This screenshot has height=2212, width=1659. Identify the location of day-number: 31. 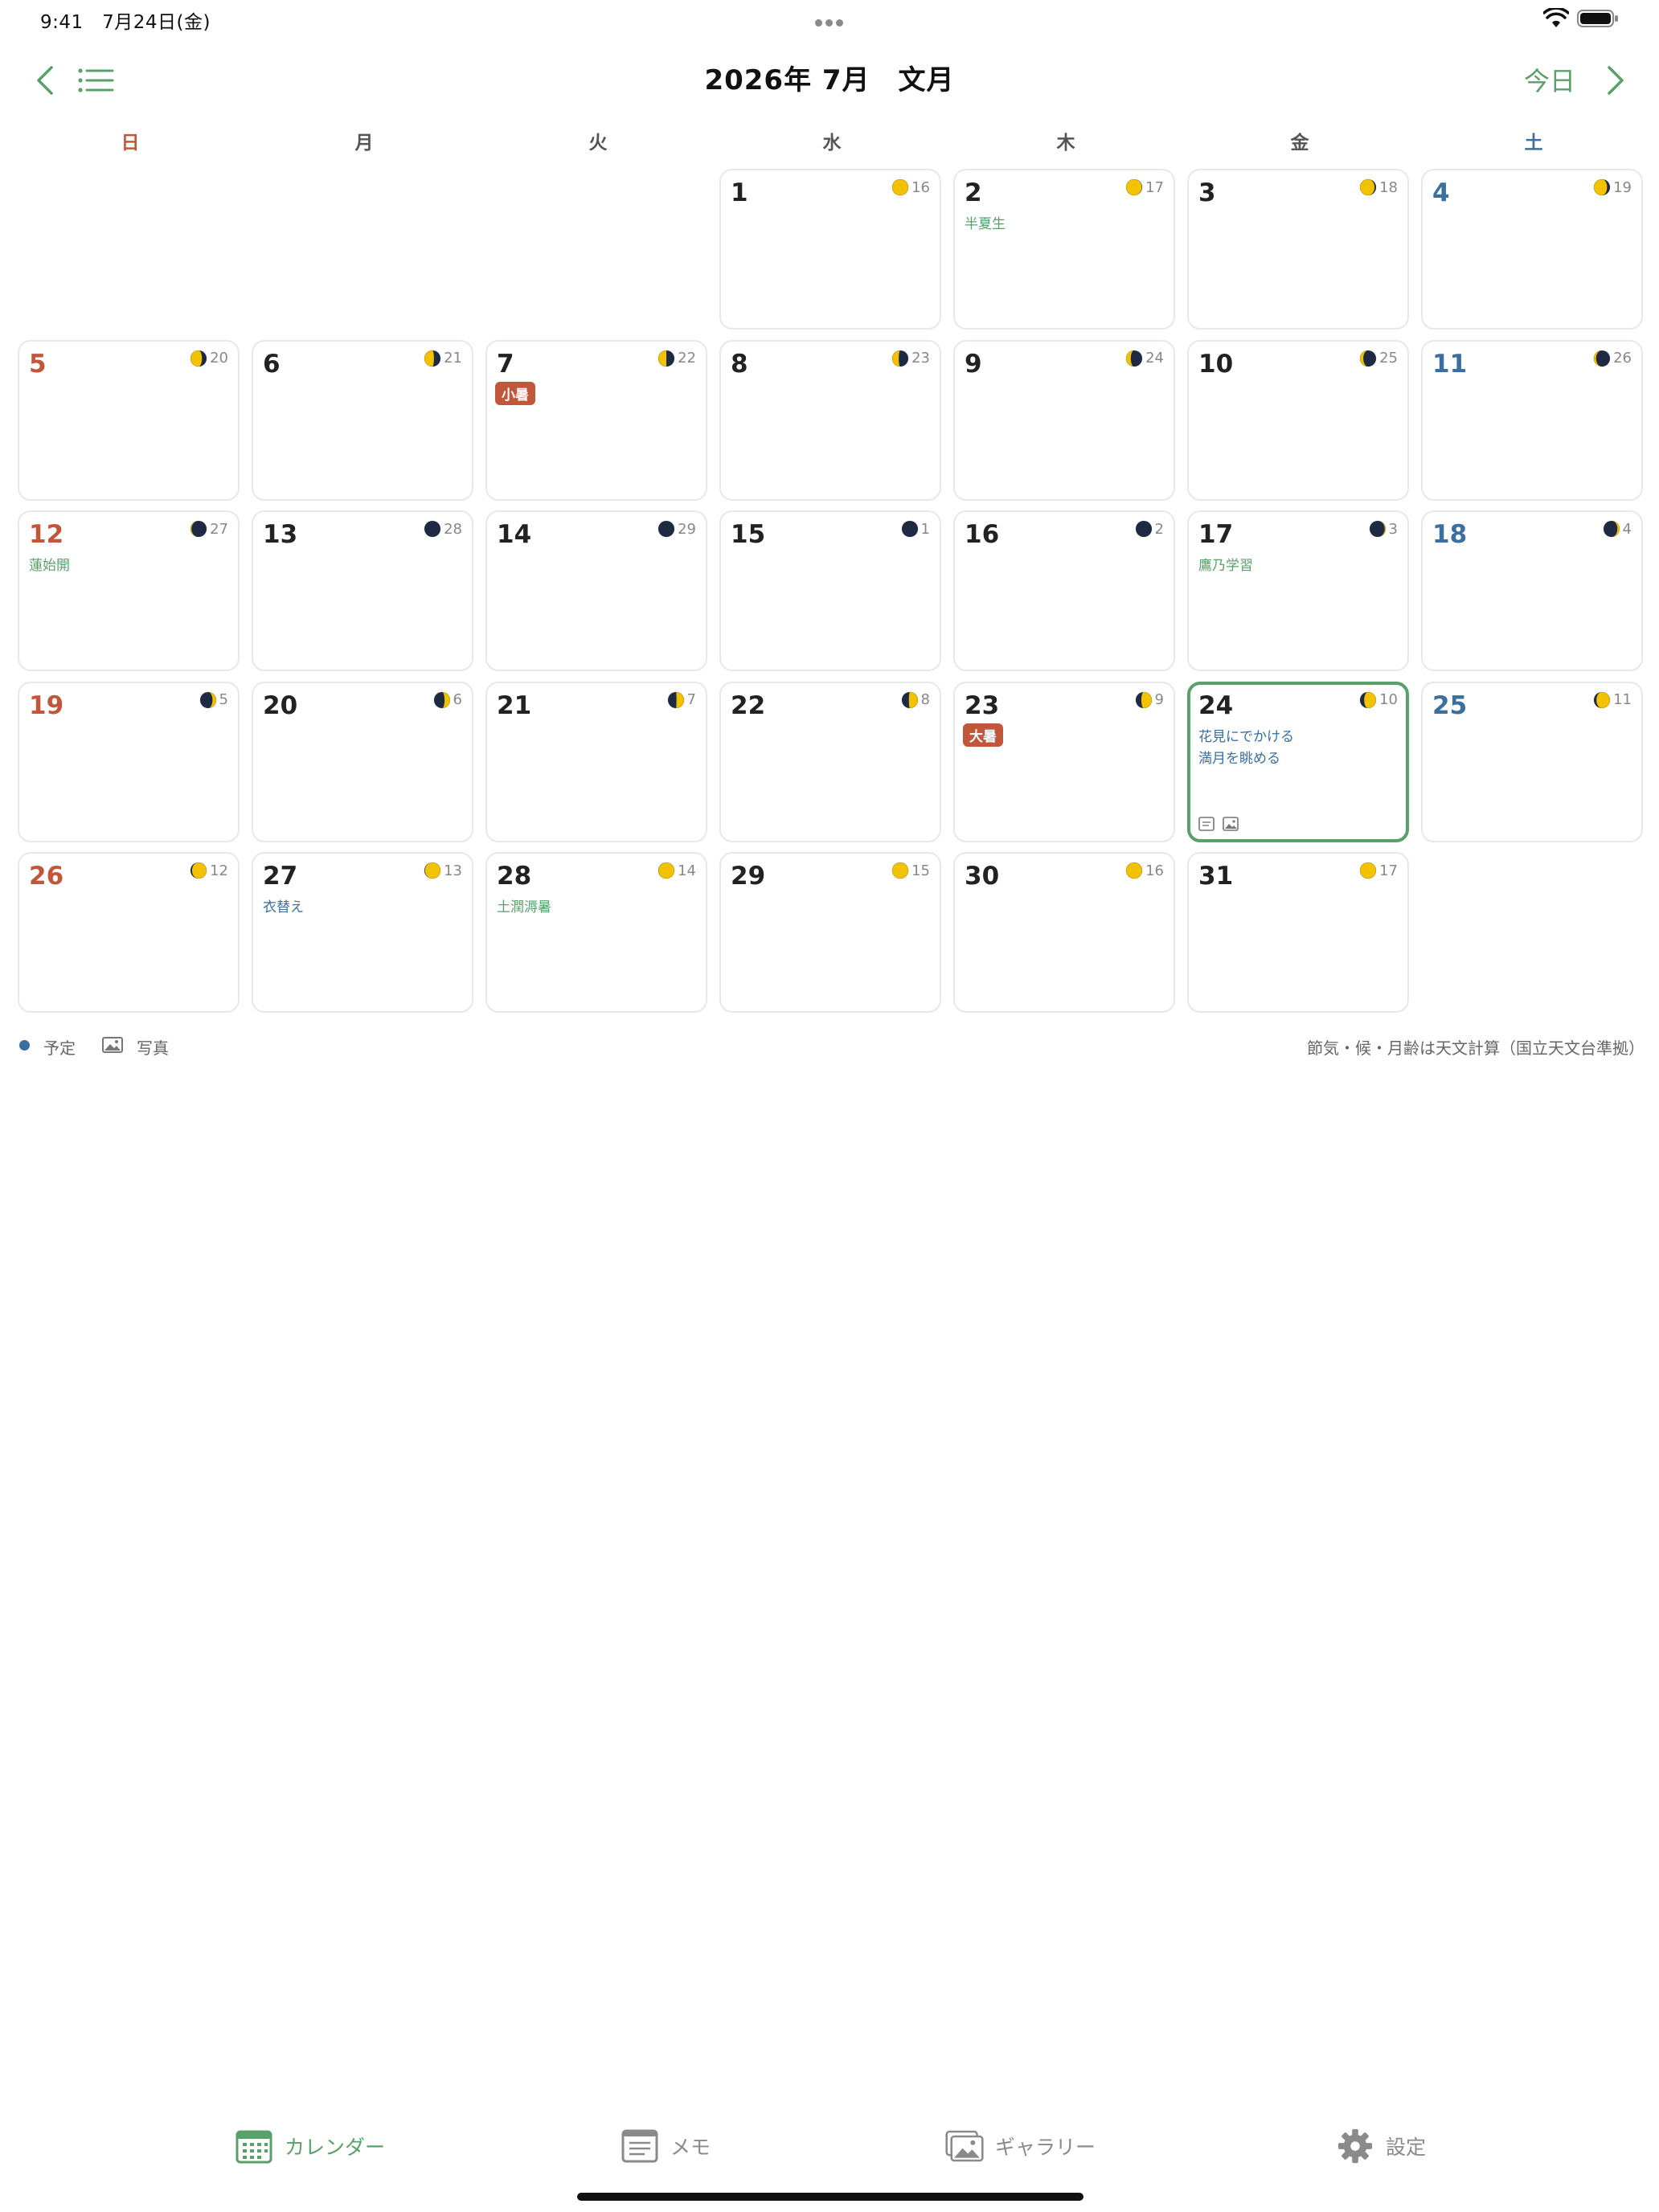
(1216, 876).